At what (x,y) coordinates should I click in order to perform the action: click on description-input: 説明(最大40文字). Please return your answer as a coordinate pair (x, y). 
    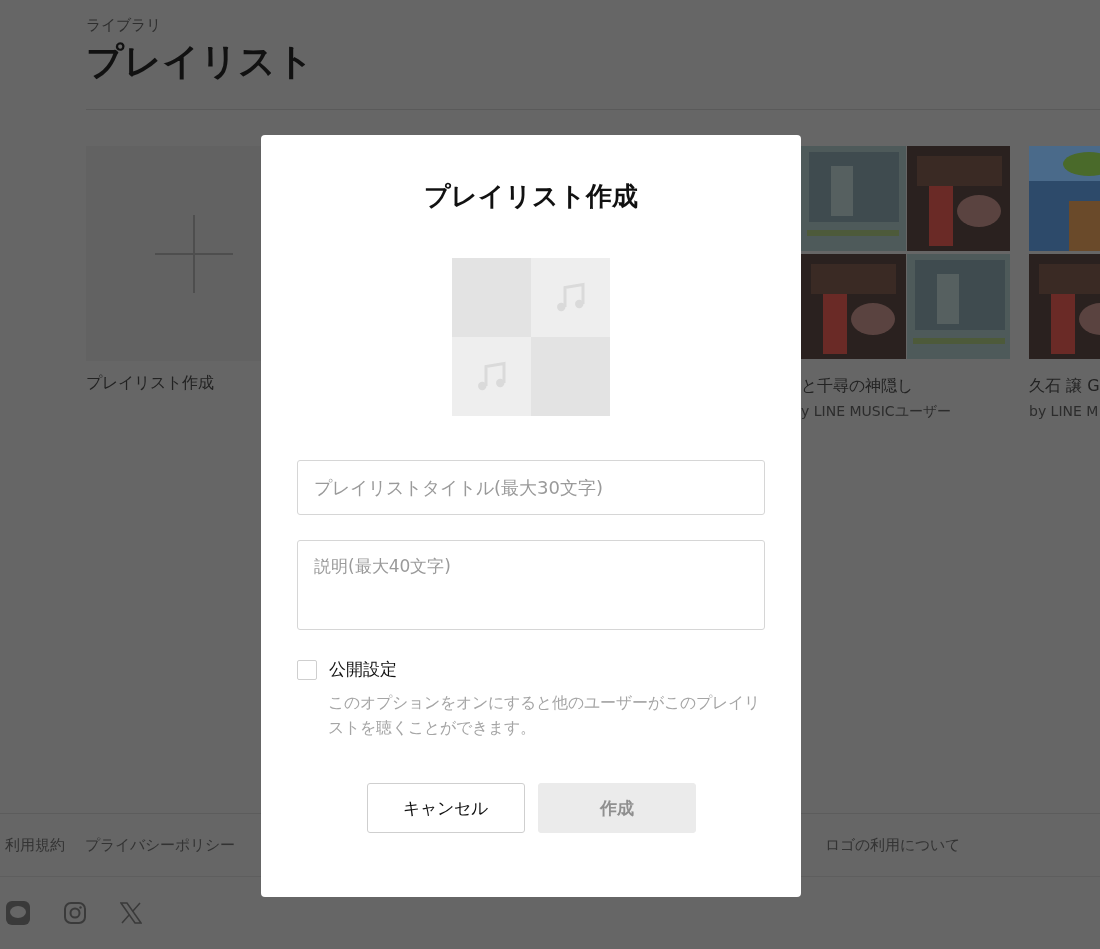
    Looking at the image, I should click on (531, 585).